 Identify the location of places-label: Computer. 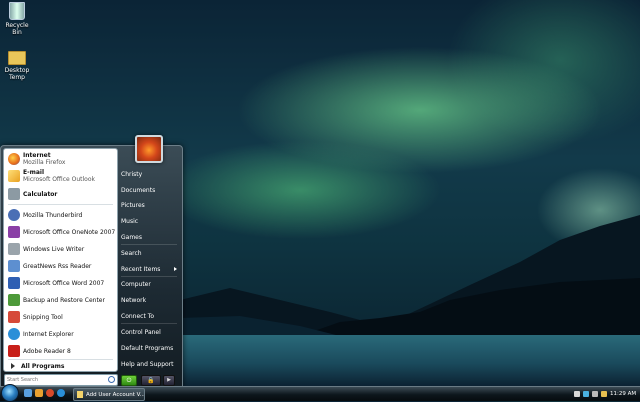
(136, 284).